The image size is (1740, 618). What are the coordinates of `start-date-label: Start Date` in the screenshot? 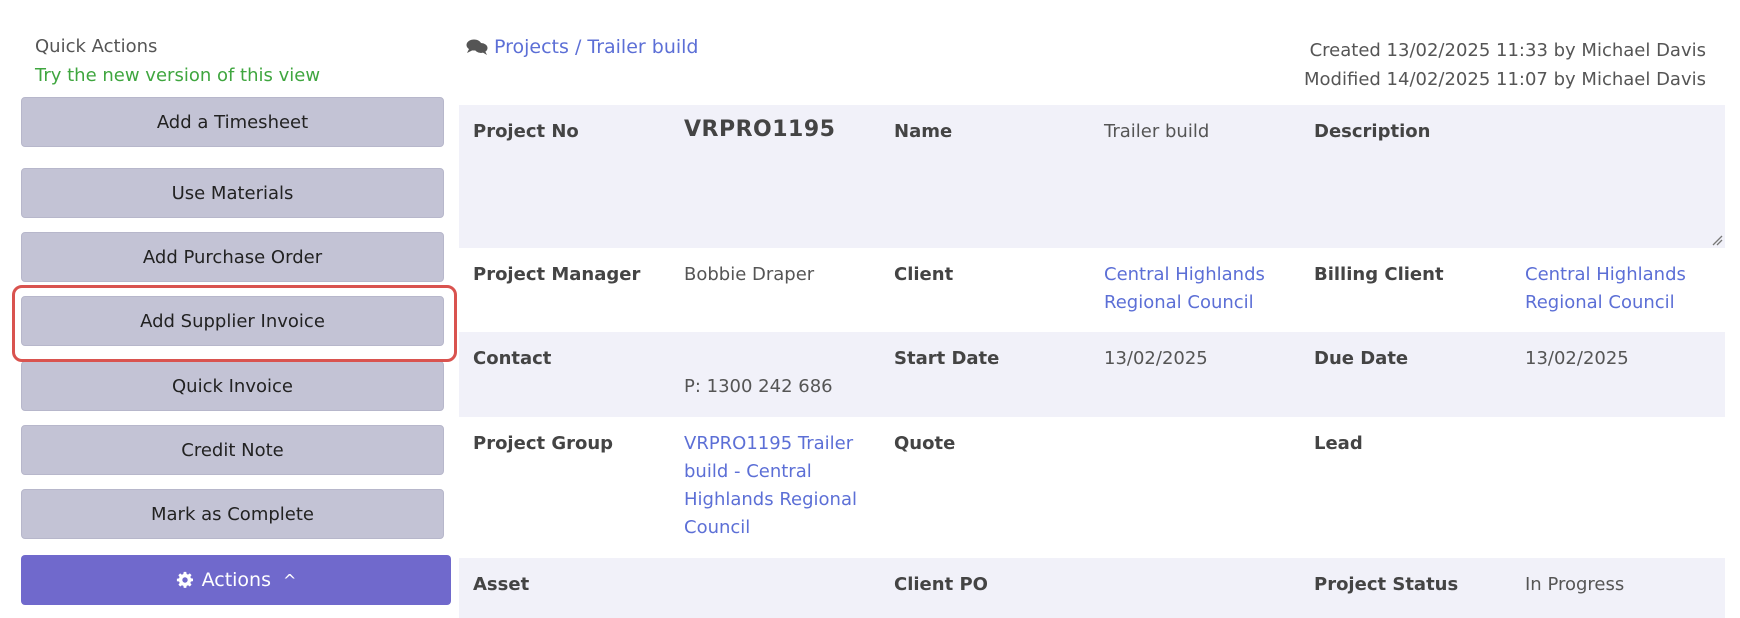 It's located at (947, 358).